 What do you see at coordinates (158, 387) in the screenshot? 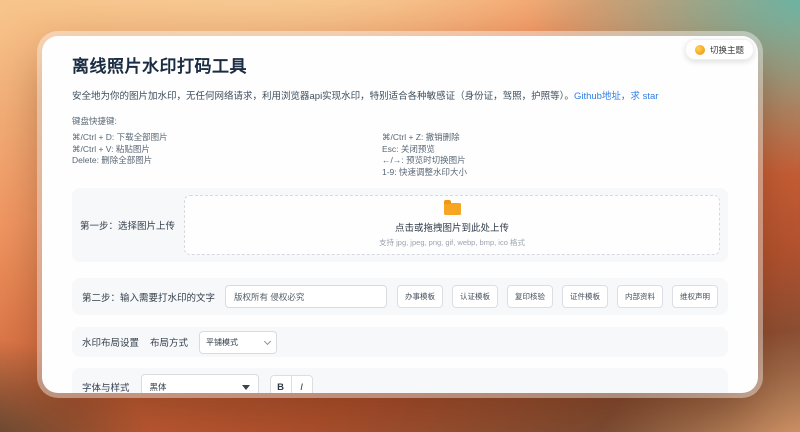
I see `font-family-value: 黑体` at bounding box center [158, 387].